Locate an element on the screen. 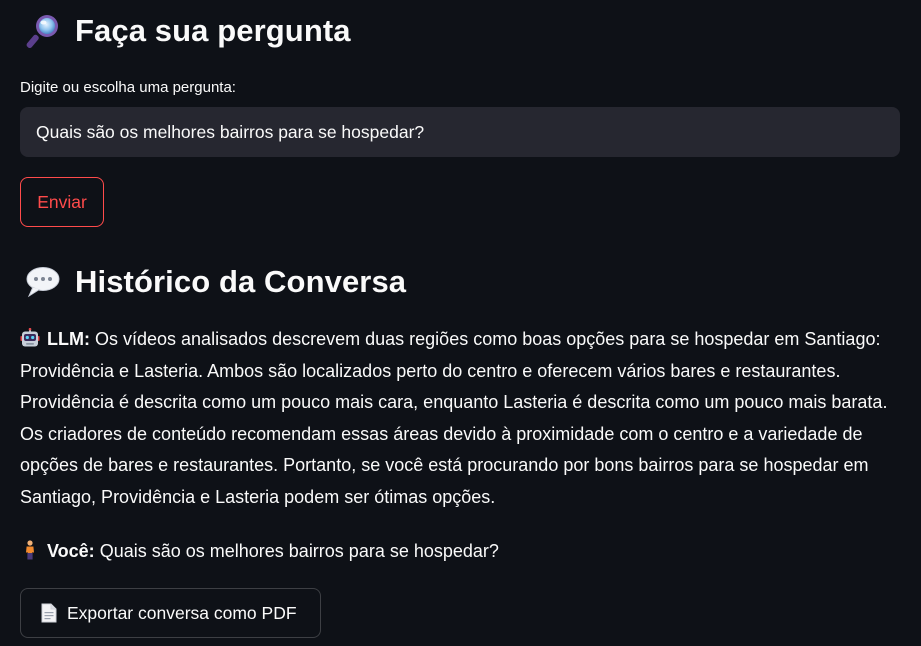 The height and width of the screenshot is (646, 921). magnifying-glass-icon is located at coordinates (43, 31).